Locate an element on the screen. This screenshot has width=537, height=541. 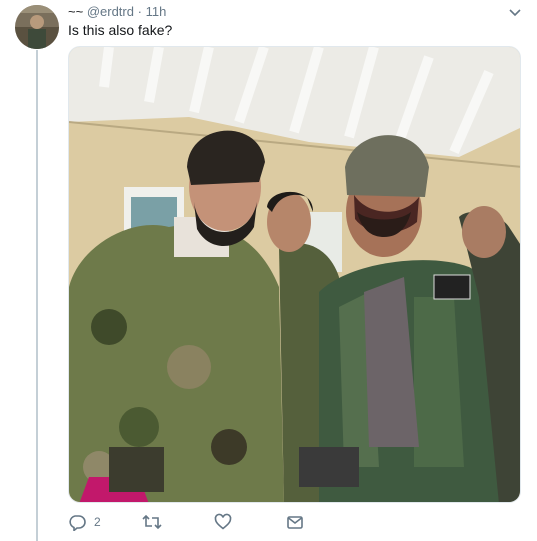
display-name: ~~ is located at coordinates (75, 11).